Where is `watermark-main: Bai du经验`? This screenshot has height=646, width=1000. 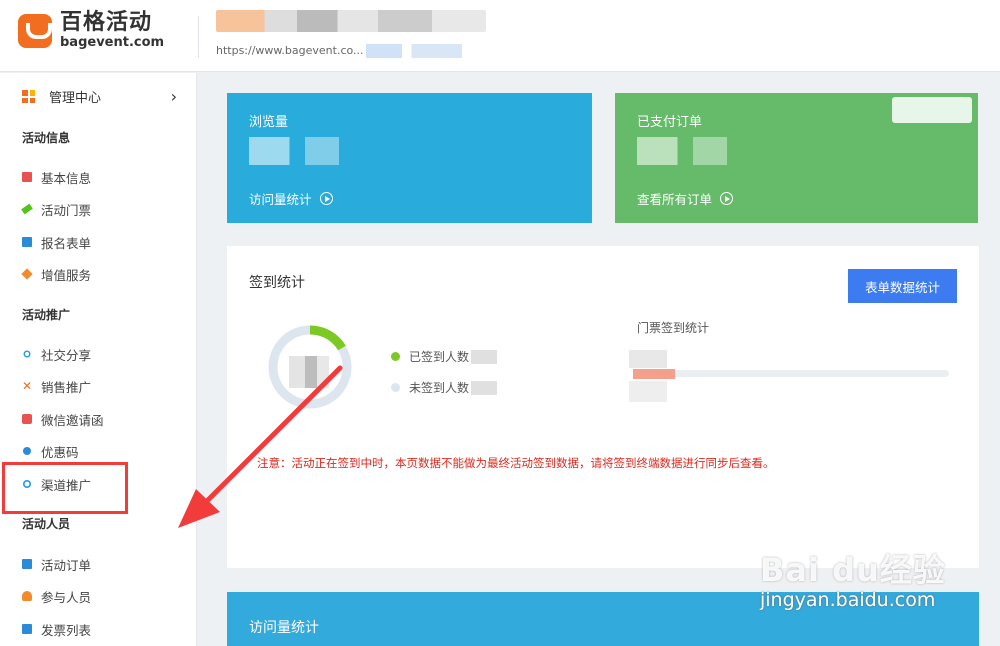 watermark-main: Bai du经验 is located at coordinates (853, 570).